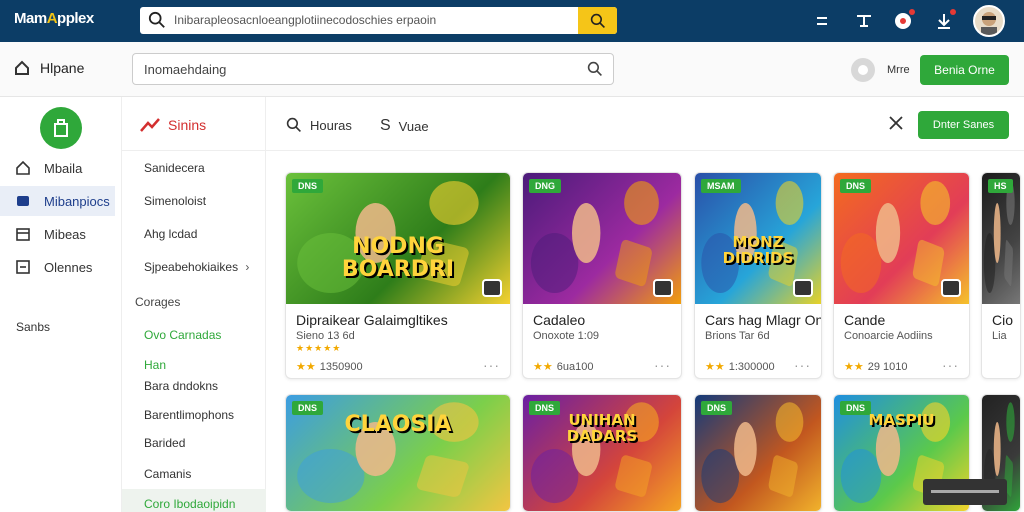 Image resolution: width=1024 pixels, height=512 pixels. I want to click on downloads-dot, so click(953, 12).